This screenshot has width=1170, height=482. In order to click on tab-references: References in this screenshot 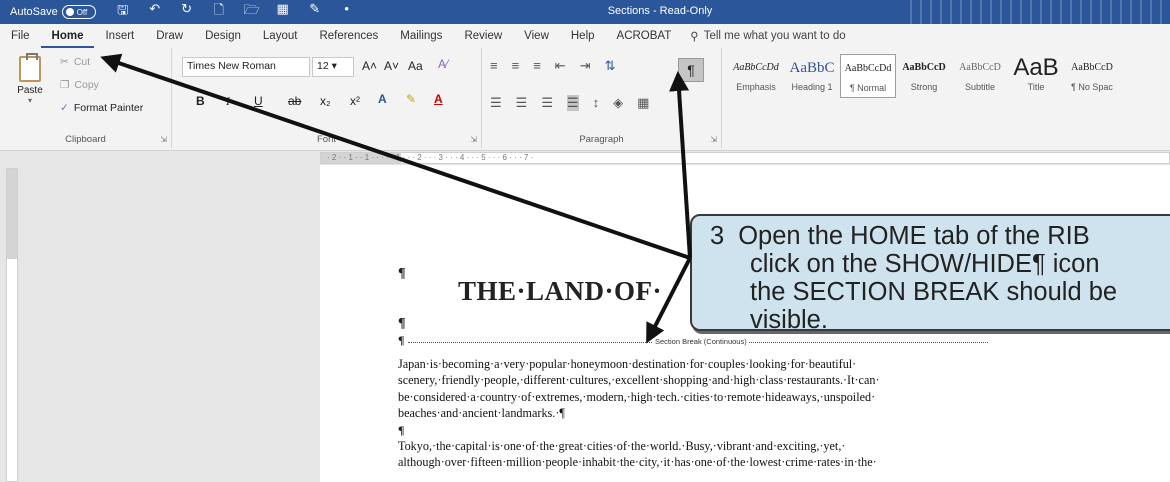, I will do `click(348, 36)`.